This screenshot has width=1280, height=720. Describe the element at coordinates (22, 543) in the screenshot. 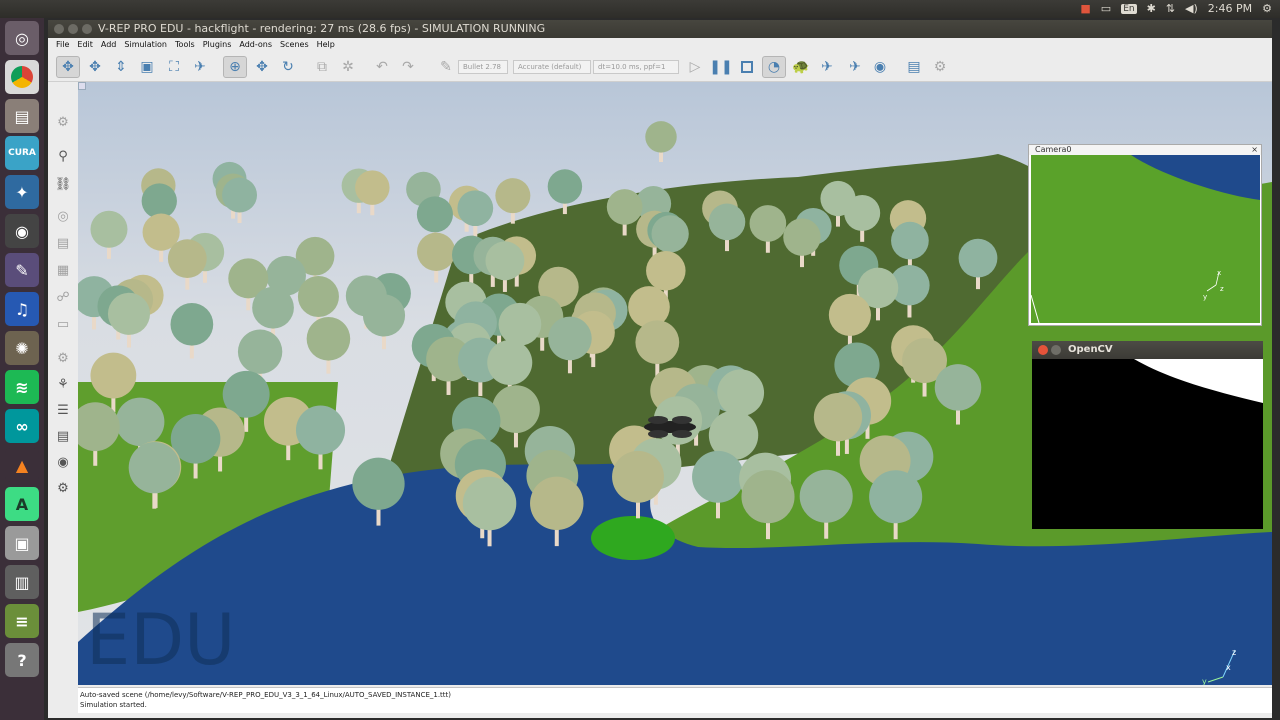

I see `screenshot-icon: ▣` at that location.